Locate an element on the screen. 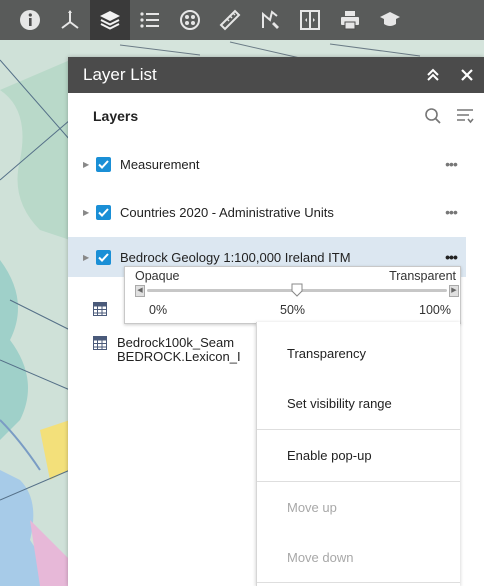  panel-header: Layer List is located at coordinates (276, 75).